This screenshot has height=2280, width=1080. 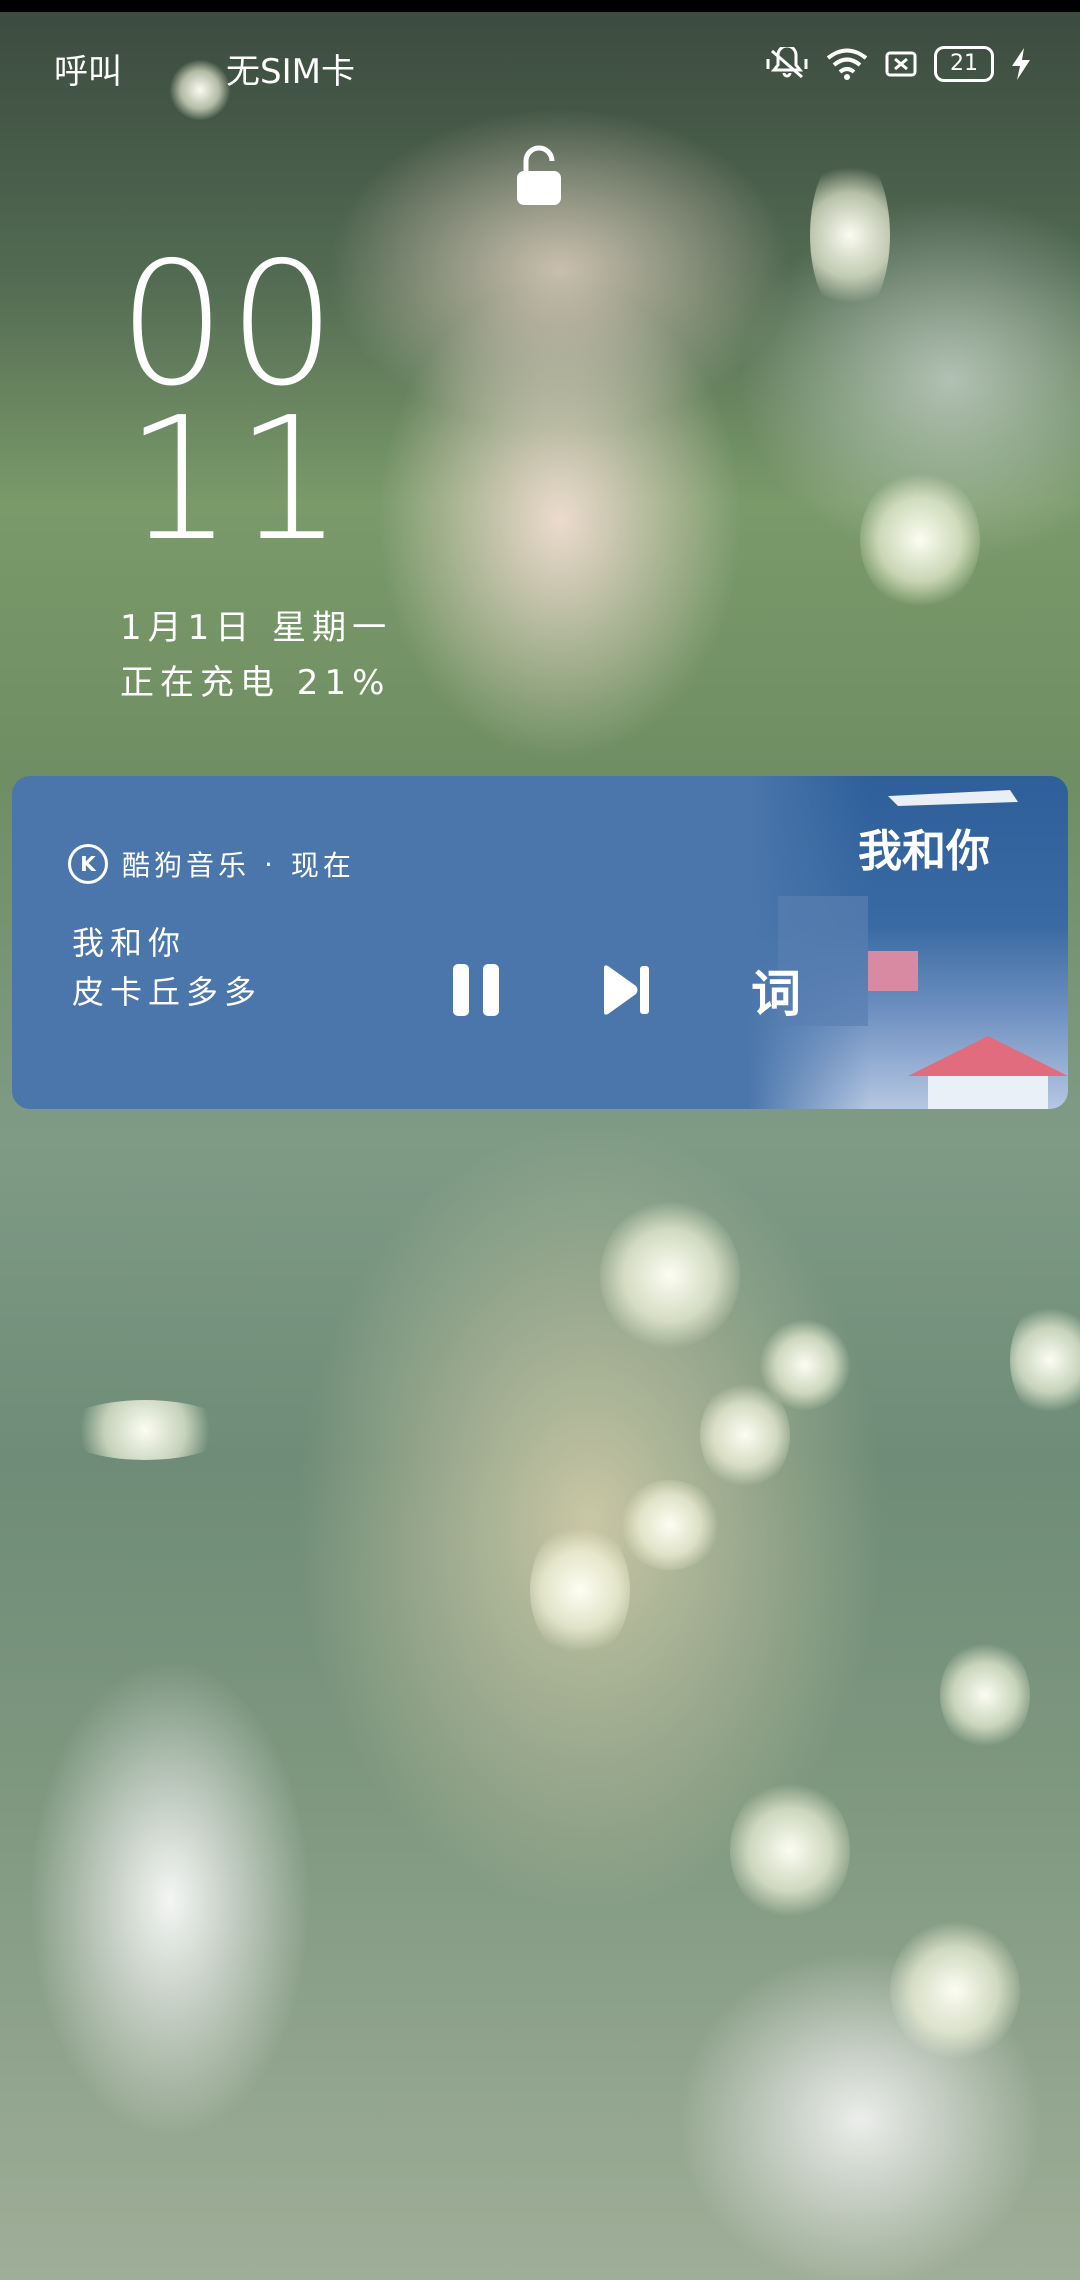 What do you see at coordinates (847, 64) in the screenshot?
I see `wifi-icon` at bounding box center [847, 64].